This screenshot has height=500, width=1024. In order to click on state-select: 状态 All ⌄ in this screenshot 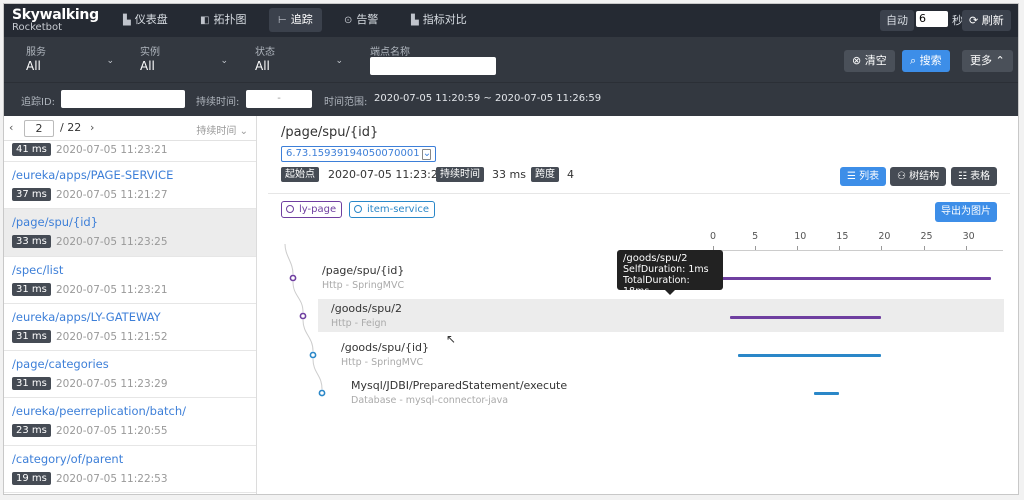, I will do `click(299, 58)`.